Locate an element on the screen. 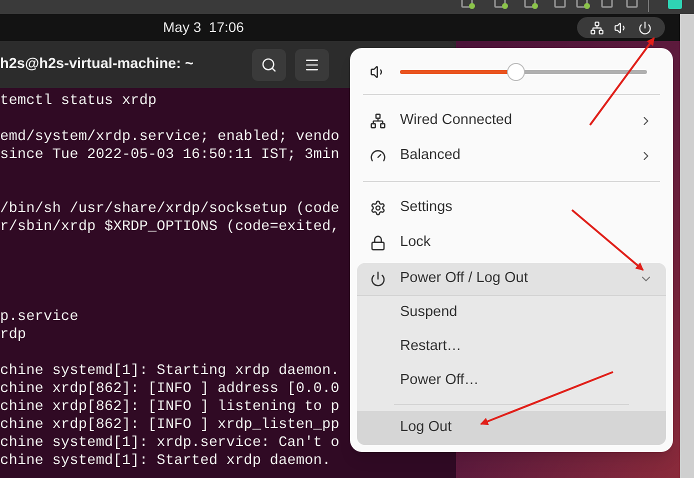  terminal-line: emd/system/xrdp.service; enabled; vendo is located at coordinates (170, 137).